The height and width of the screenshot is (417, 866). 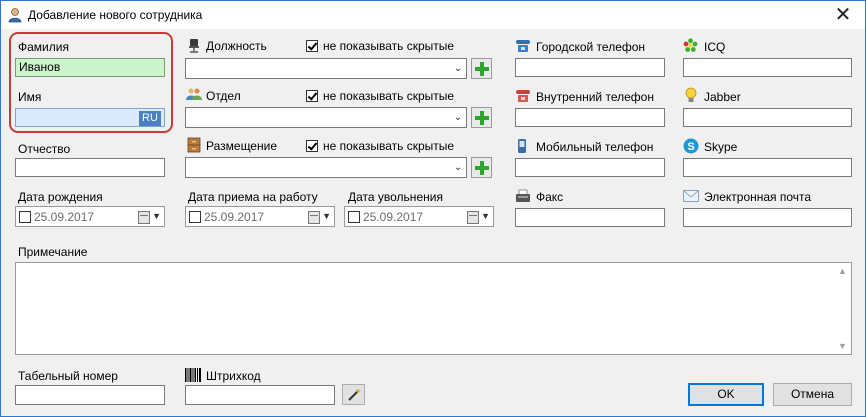 What do you see at coordinates (523, 195) in the screenshot?
I see `fax-icon` at bounding box center [523, 195].